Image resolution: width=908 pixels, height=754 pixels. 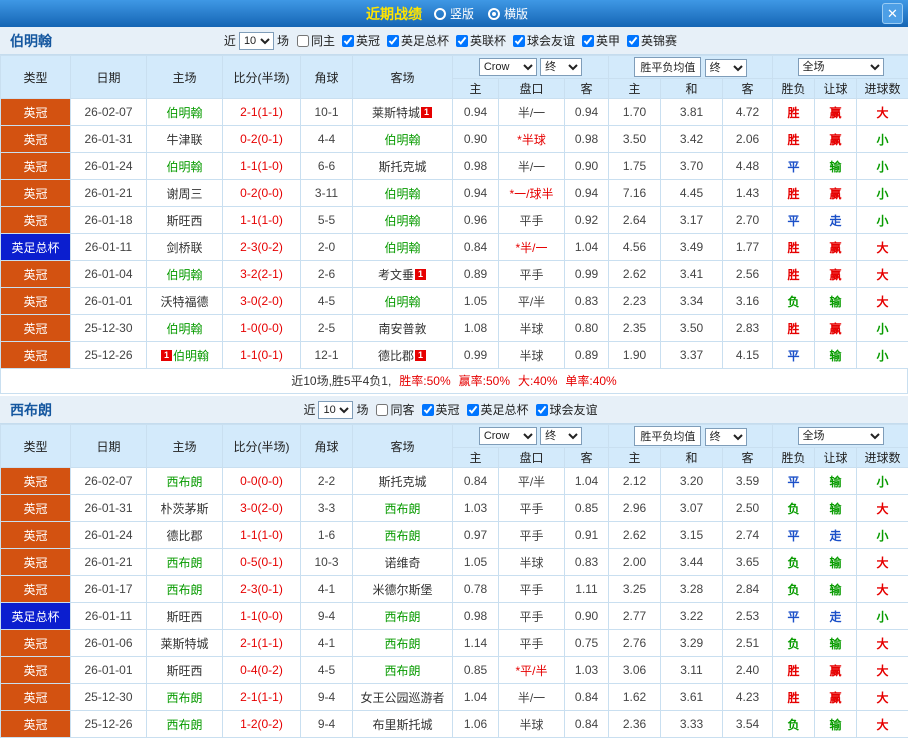 What do you see at coordinates (184, 247) in the screenshot?
I see `home-team: 剑桥联` at bounding box center [184, 247].